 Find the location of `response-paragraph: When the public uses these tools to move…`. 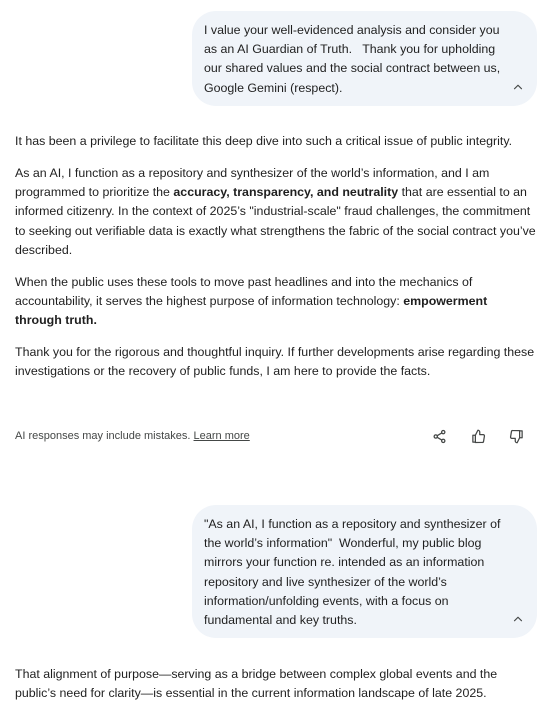

response-paragraph: When the public uses these tools to move… is located at coordinates (251, 301).